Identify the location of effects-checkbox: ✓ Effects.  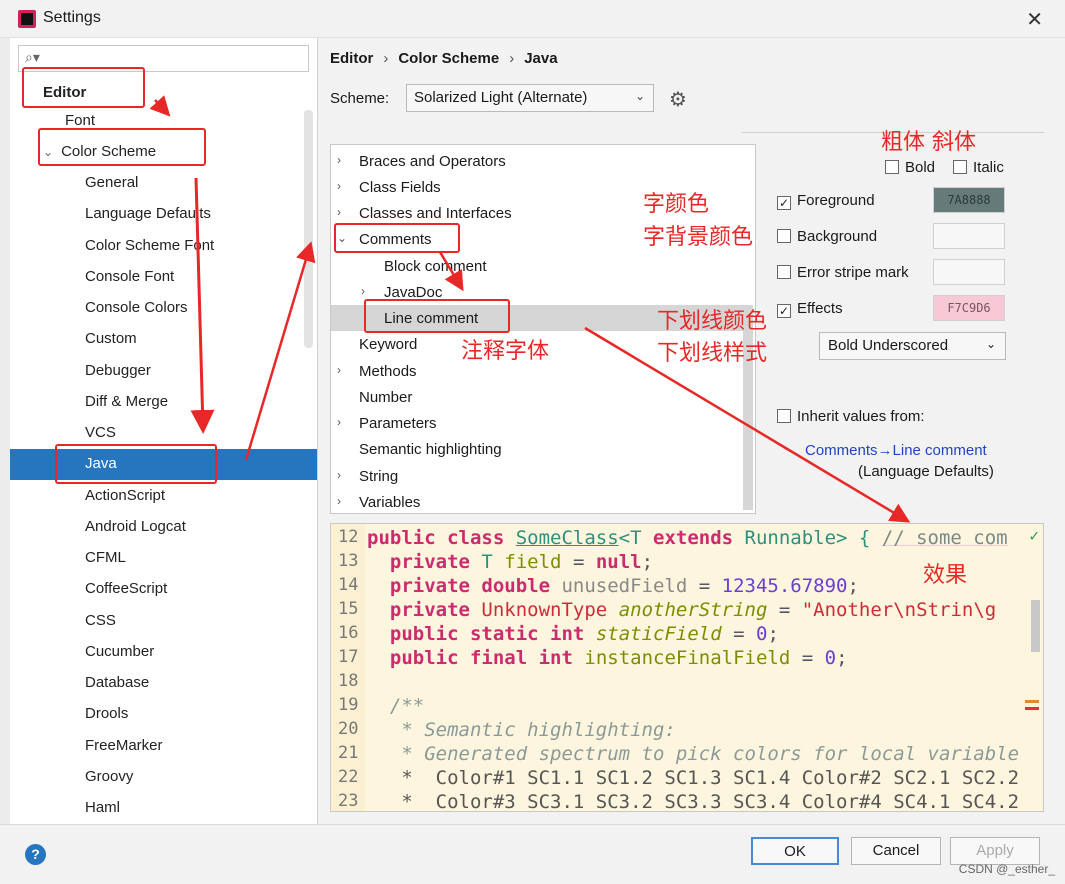
(810, 309).